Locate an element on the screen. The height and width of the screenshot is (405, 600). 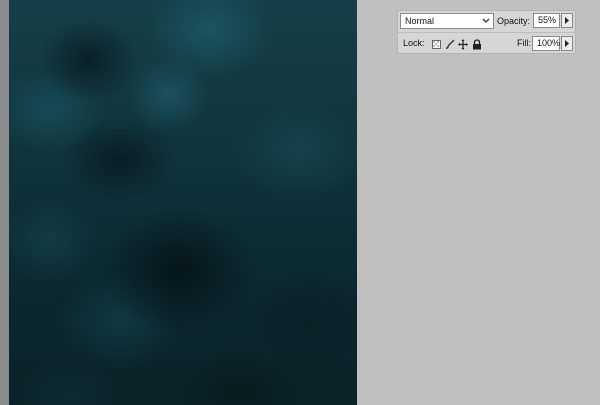
opacity-label: Opacity: is located at coordinates (514, 21).